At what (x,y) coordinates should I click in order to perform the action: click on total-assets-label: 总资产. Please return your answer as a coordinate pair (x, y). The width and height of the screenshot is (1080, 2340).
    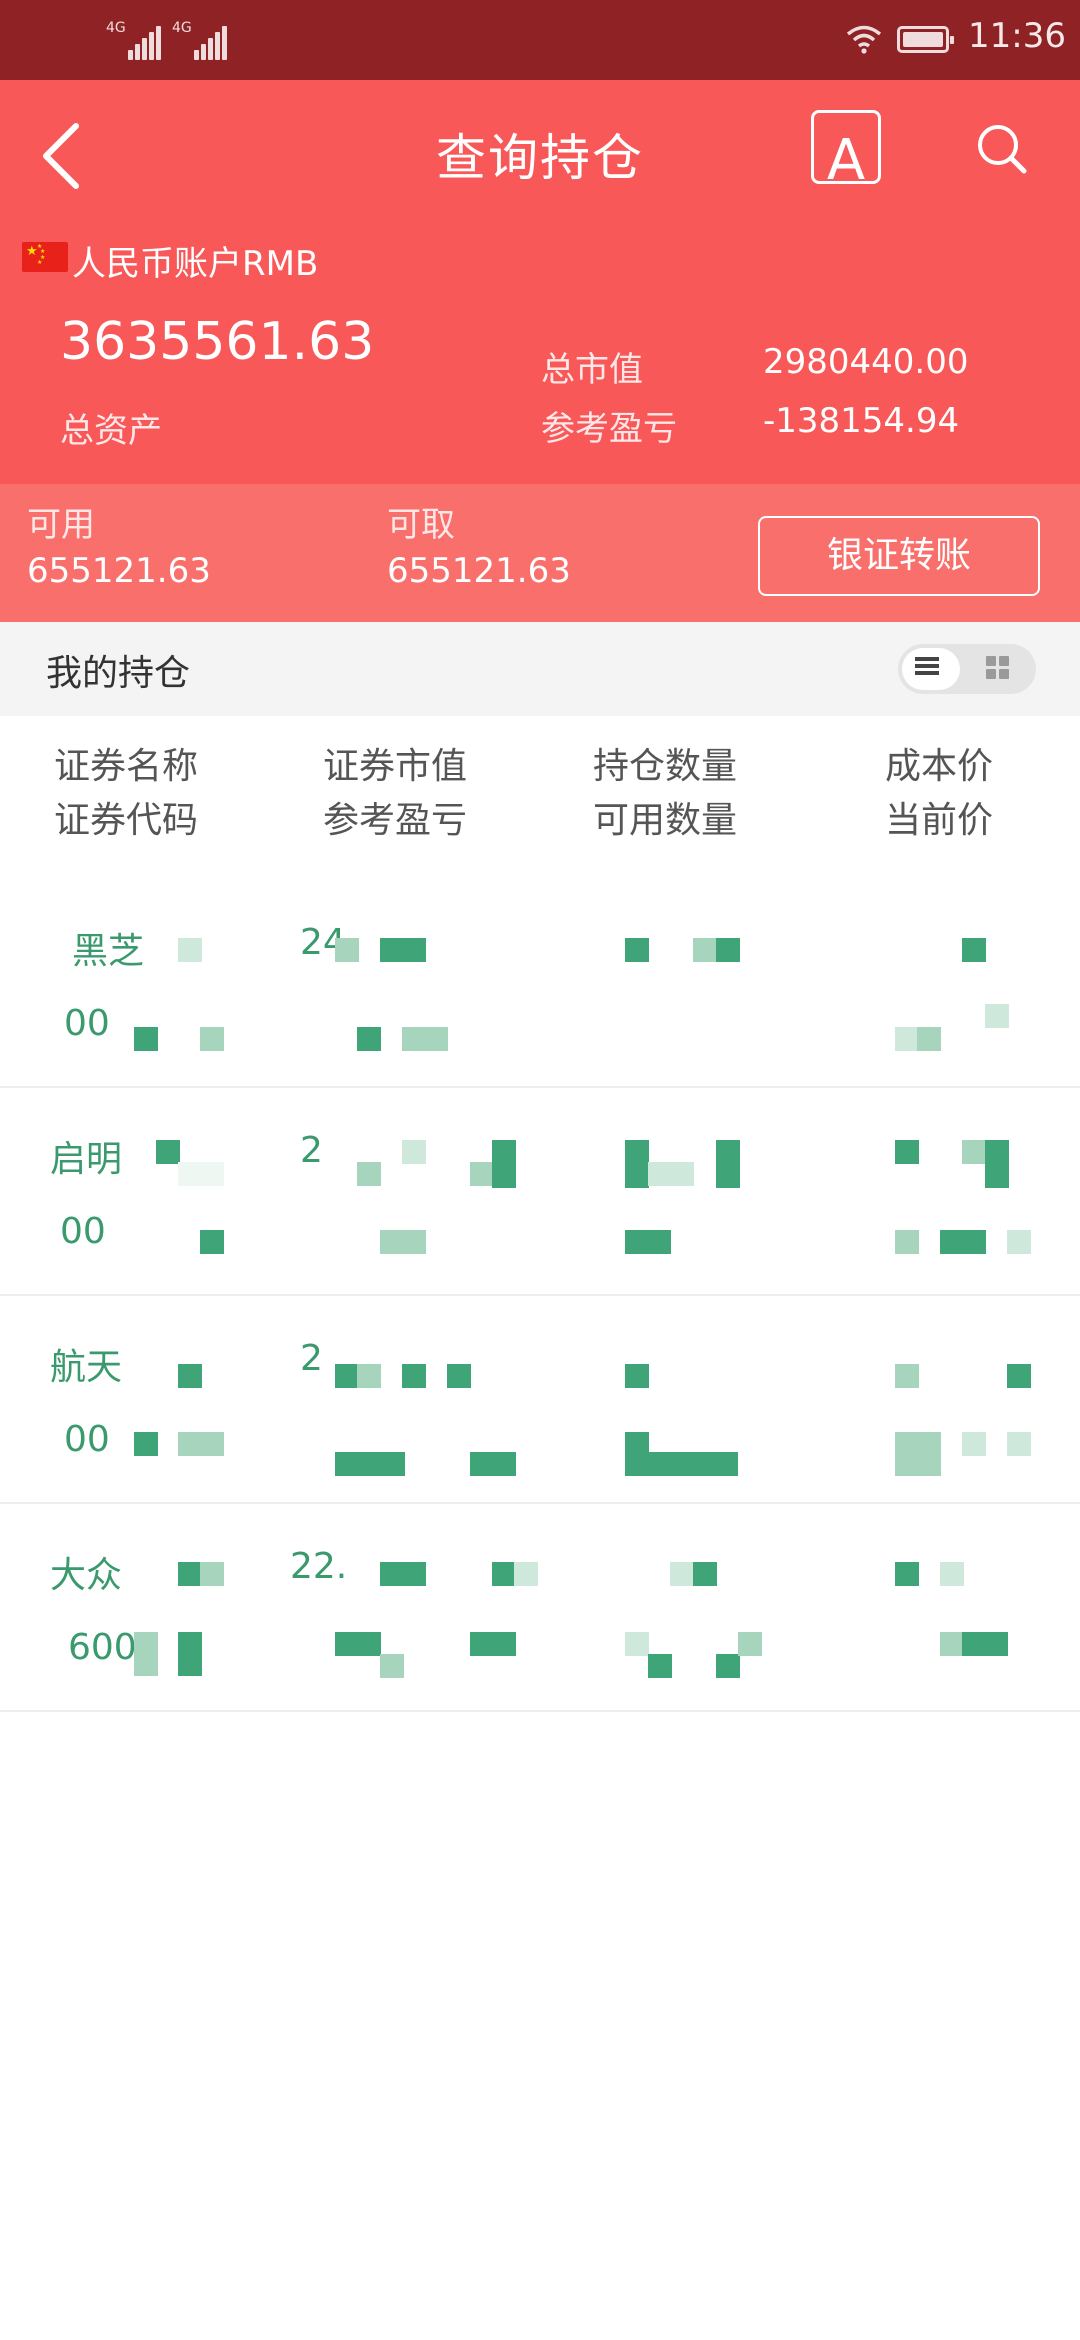
    Looking at the image, I should click on (111, 431).